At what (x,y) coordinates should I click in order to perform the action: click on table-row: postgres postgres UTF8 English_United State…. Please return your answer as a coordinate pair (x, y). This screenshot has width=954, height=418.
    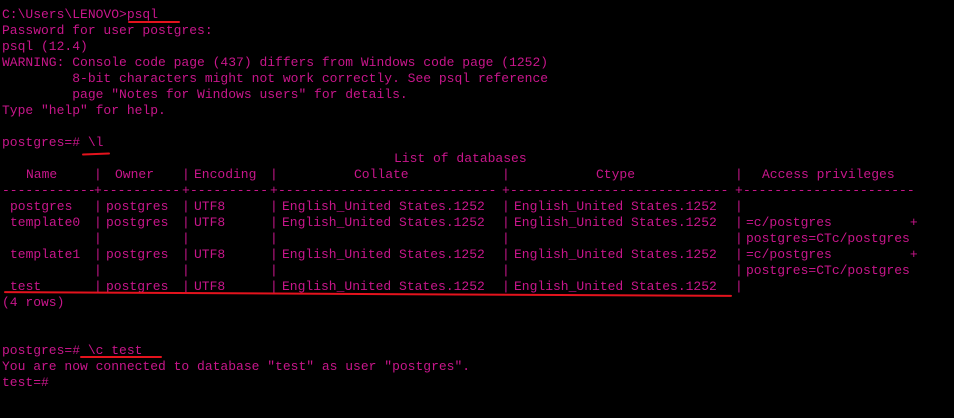
    Looking at the image, I should click on (477, 207).